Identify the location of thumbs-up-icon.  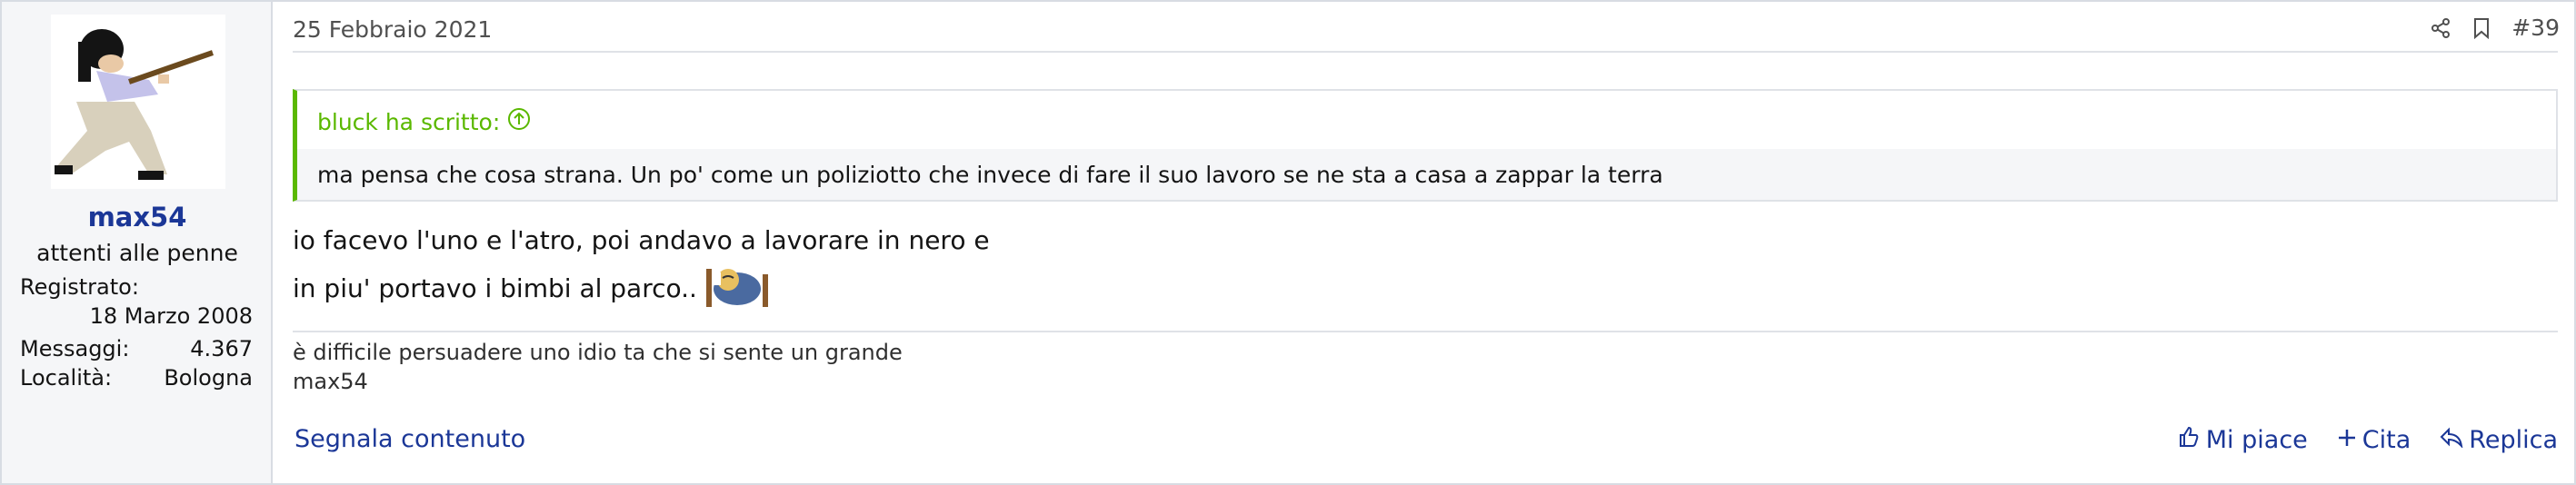
(2189, 440).